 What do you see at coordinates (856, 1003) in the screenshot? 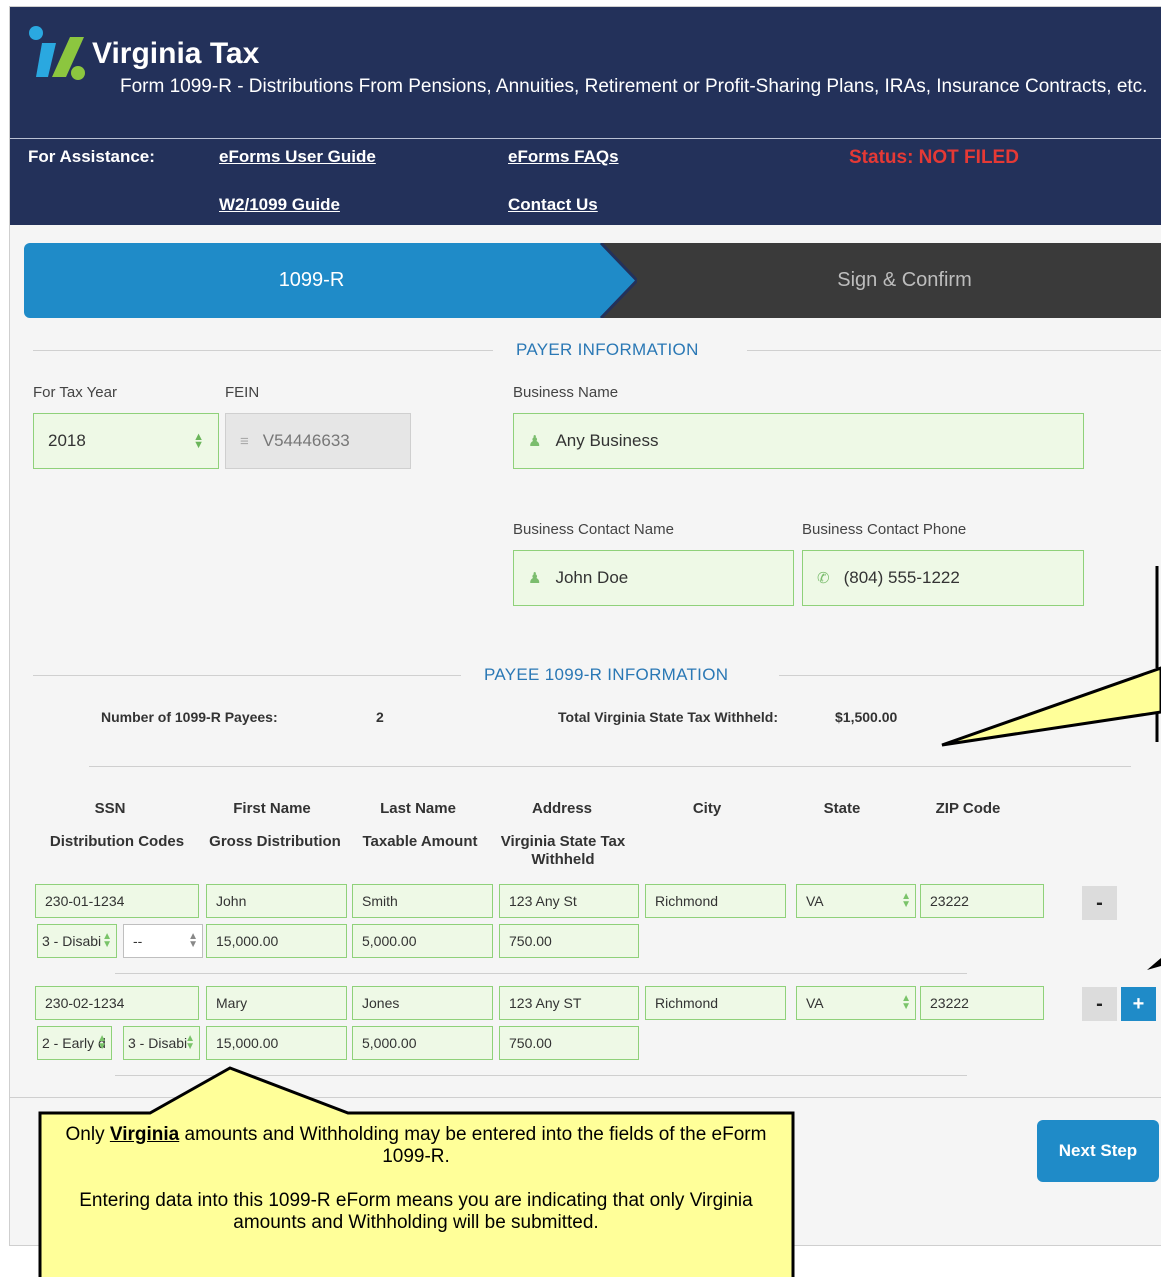
I see `payee2-state-select: VA ▲ ▼` at bounding box center [856, 1003].